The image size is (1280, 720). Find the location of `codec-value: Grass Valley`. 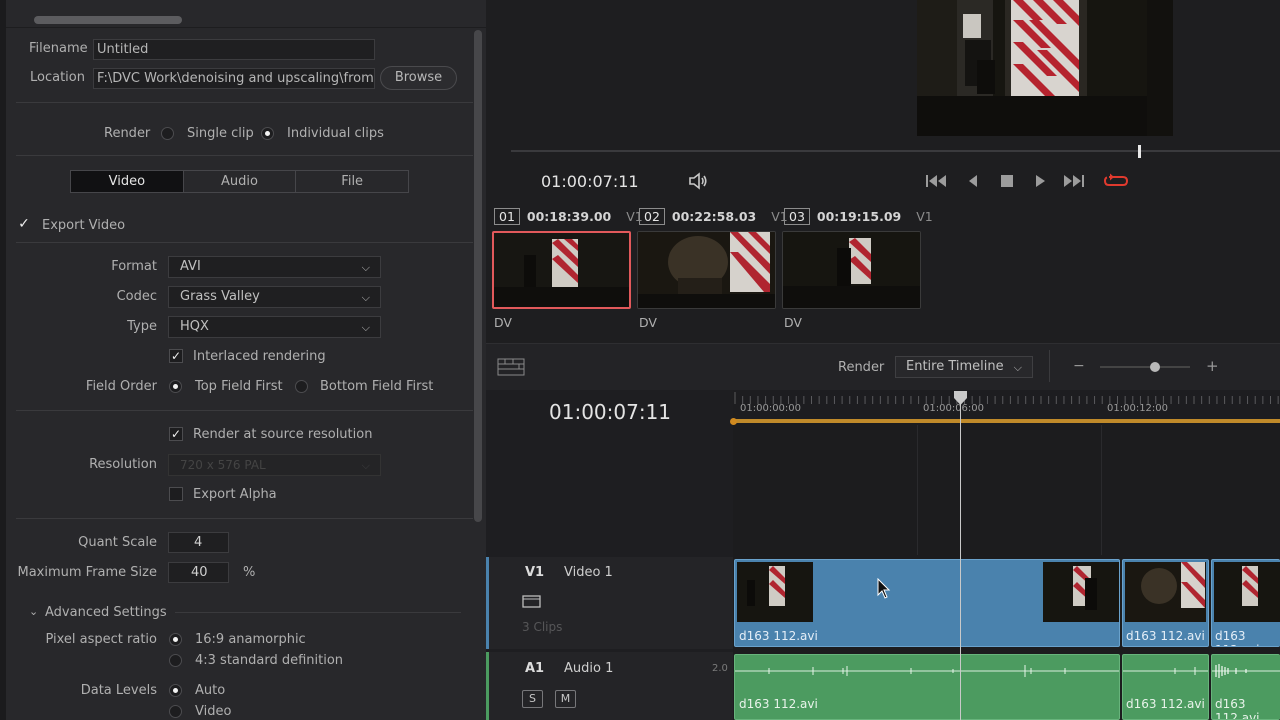

codec-value: Grass Valley is located at coordinates (220, 296).